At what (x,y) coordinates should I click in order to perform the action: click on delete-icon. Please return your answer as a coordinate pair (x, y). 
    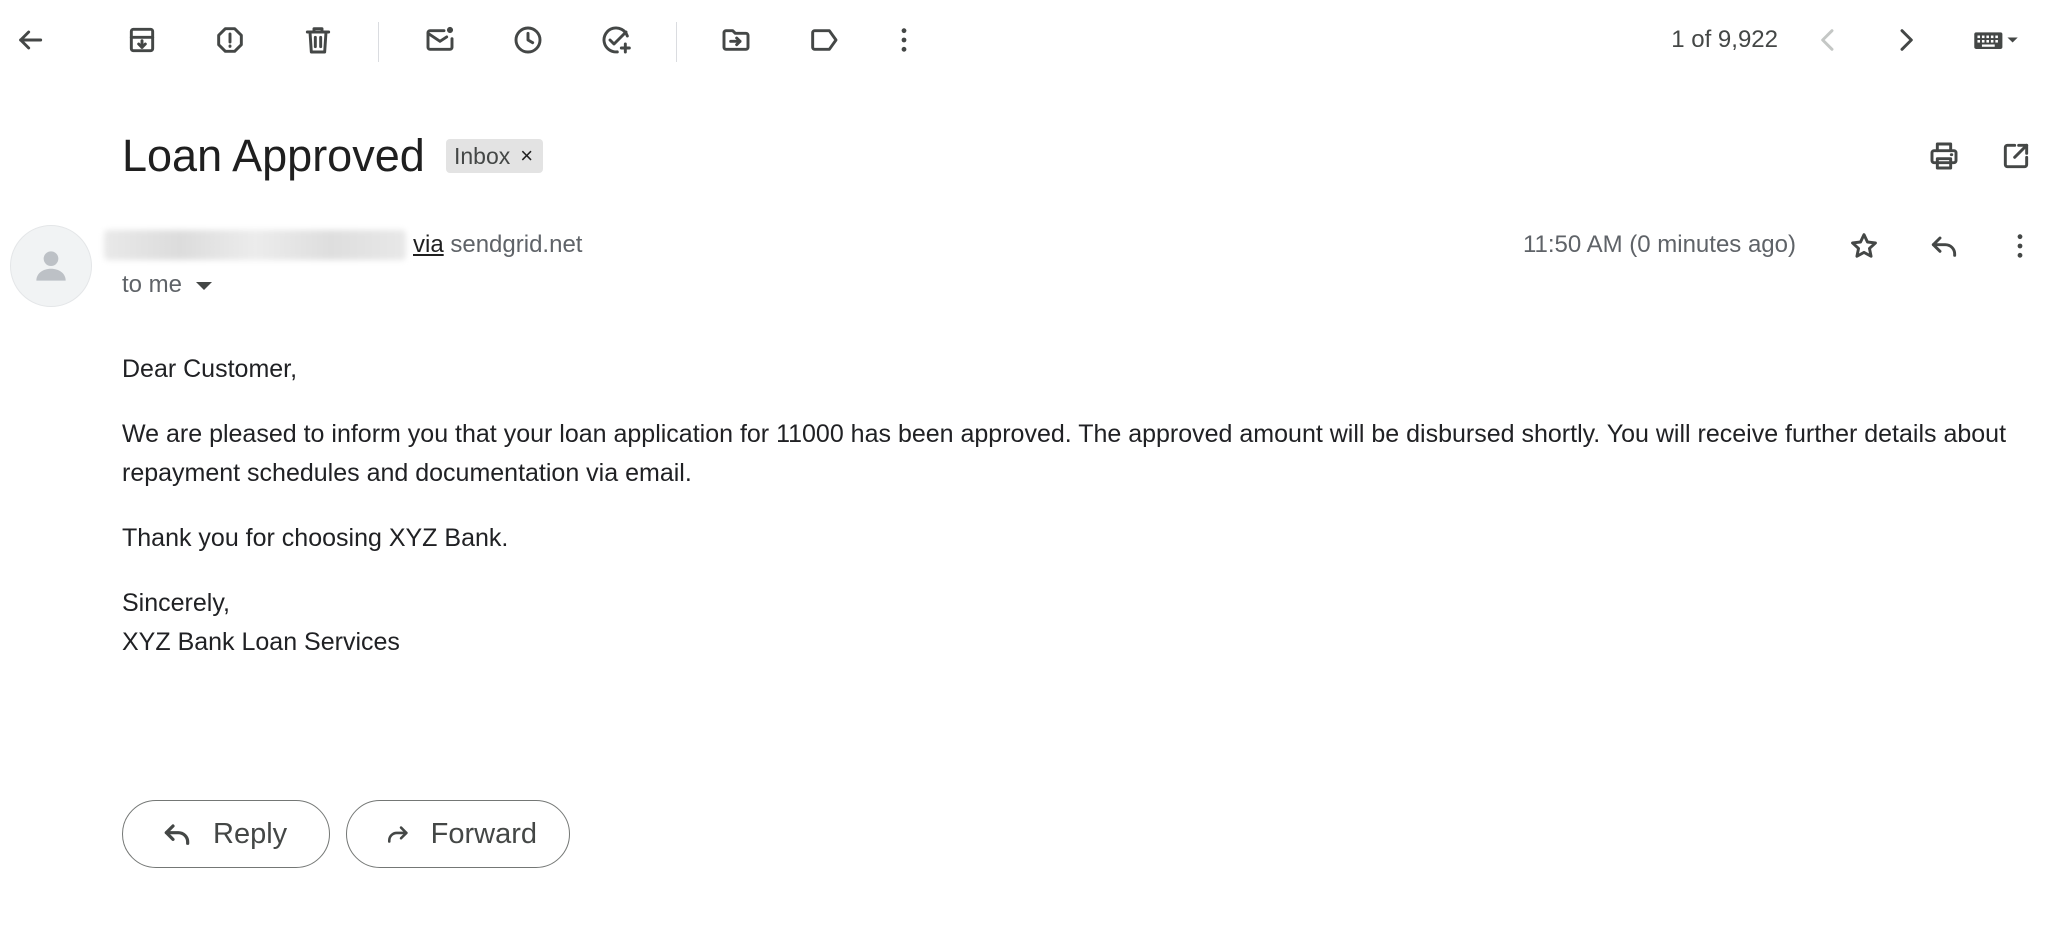
    Looking at the image, I should click on (318, 40).